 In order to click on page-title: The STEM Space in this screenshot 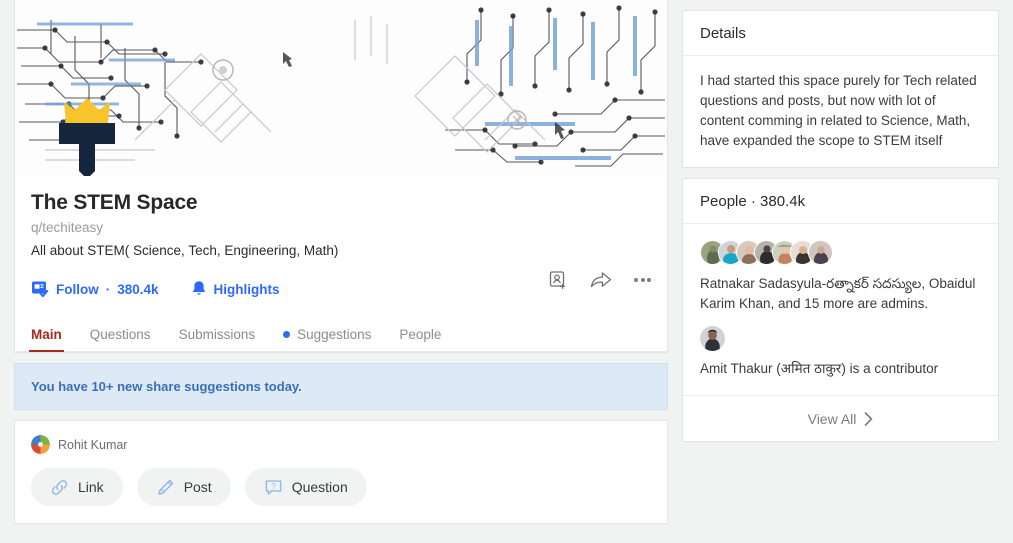, I will do `click(114, 202)`.